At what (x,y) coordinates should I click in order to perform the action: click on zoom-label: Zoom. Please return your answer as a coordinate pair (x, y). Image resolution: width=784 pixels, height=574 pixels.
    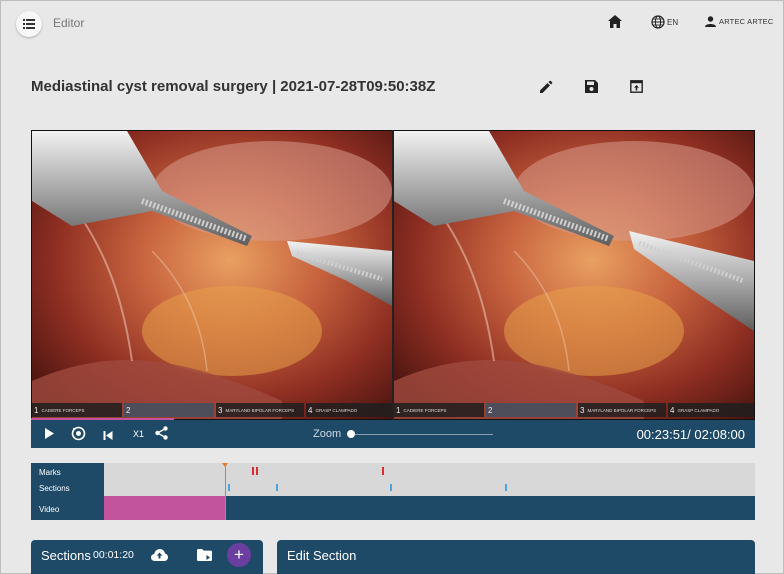
    Looking at the image, I should click on (327, 434).